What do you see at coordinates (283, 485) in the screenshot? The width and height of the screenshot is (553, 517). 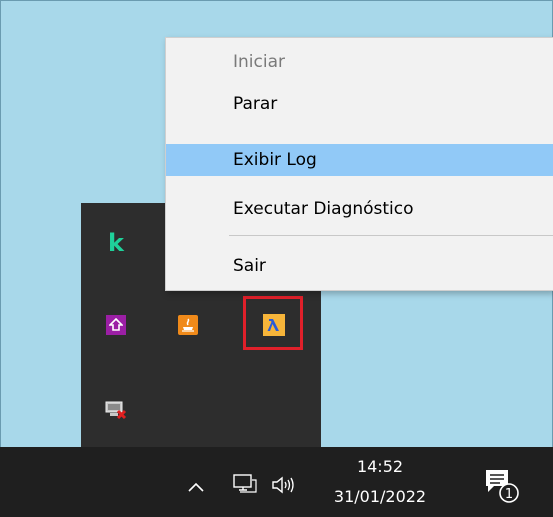 I see `volume-icon` at bounding box center [283, 485].